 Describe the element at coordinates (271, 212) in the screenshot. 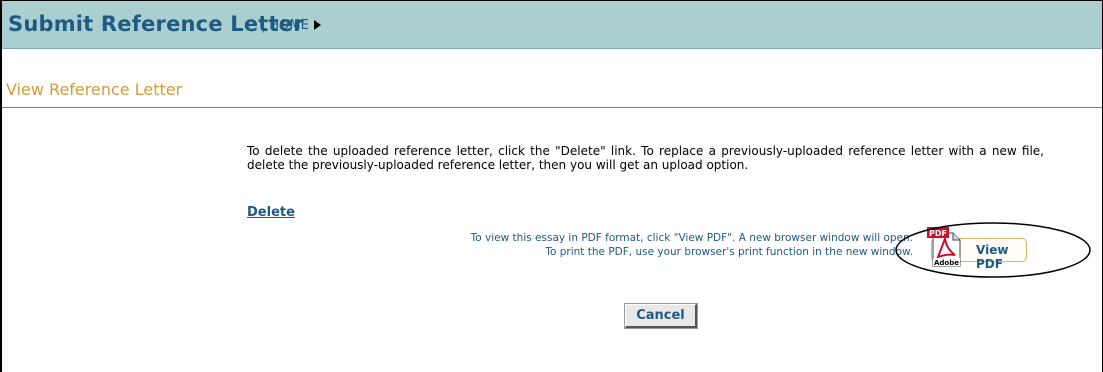

I see `delete-link: Delete` at that location.